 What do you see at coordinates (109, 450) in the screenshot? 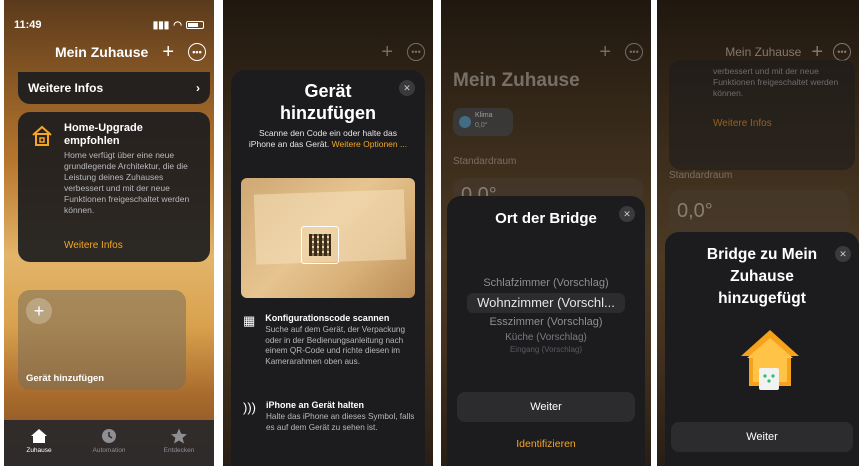
I see `tab-label: Automation` at bounding box center [109, 450].